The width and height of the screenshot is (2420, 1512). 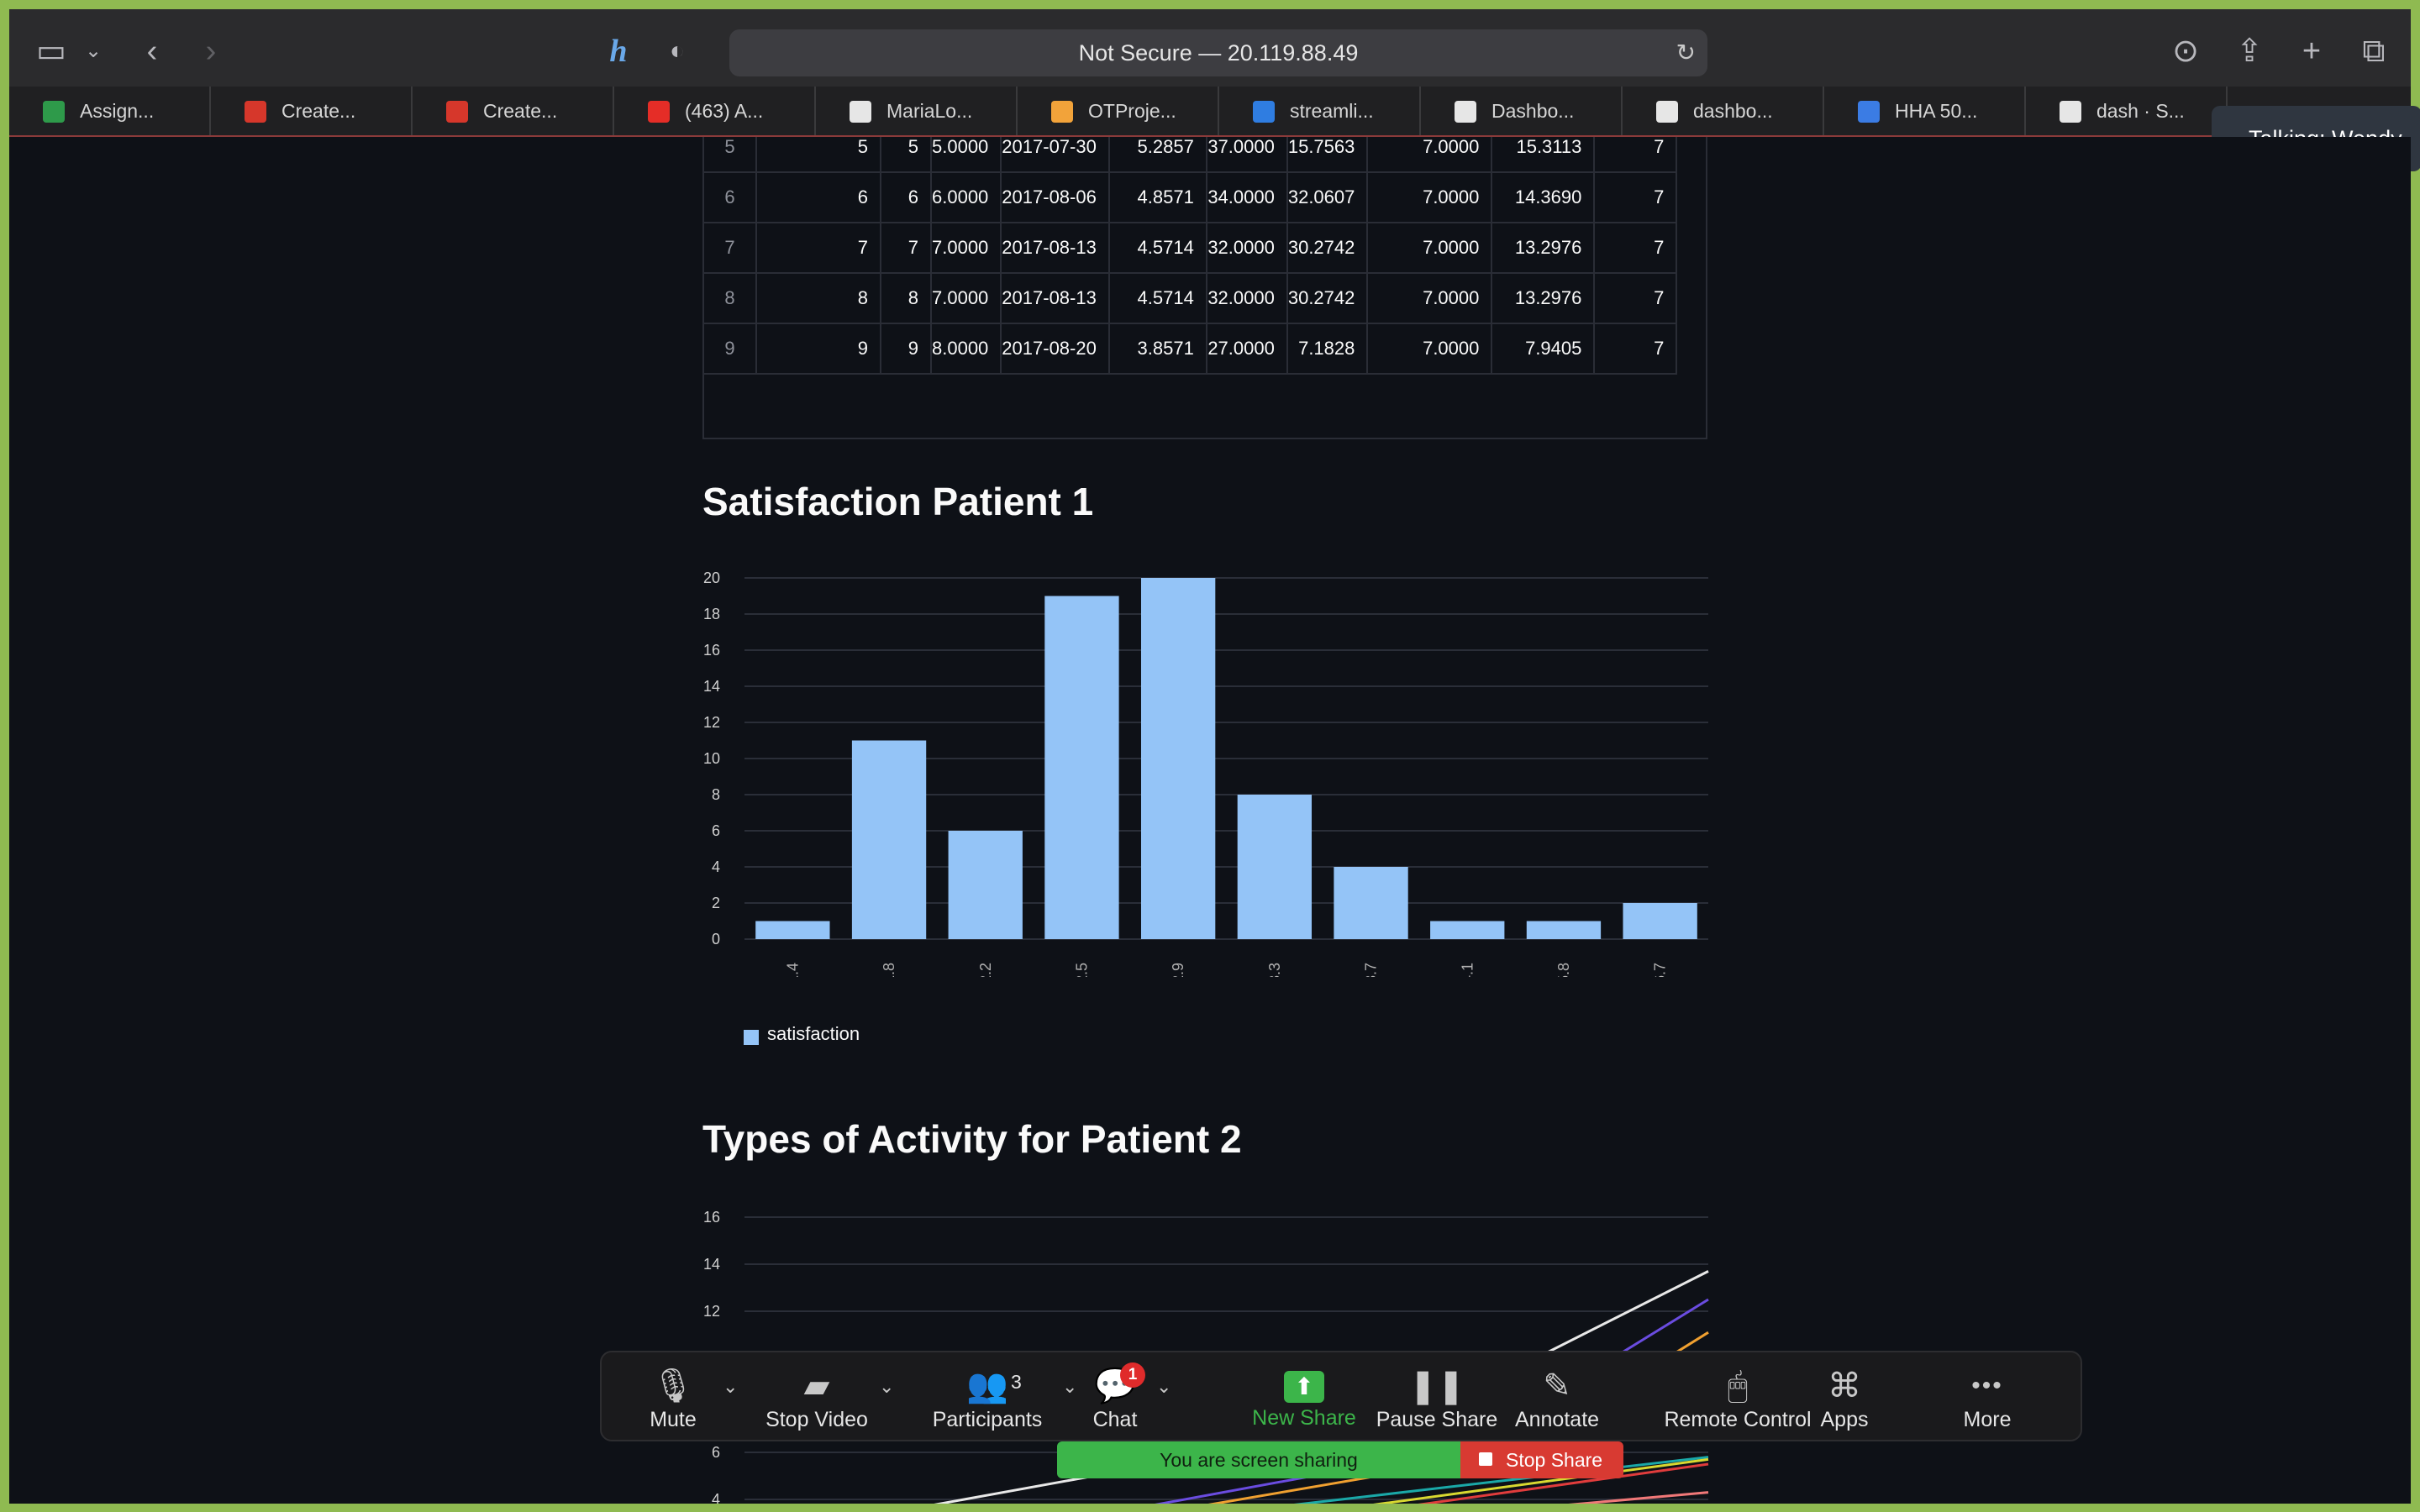 I want to click on more-button: ••• More, so click(x=1987, y=1397).